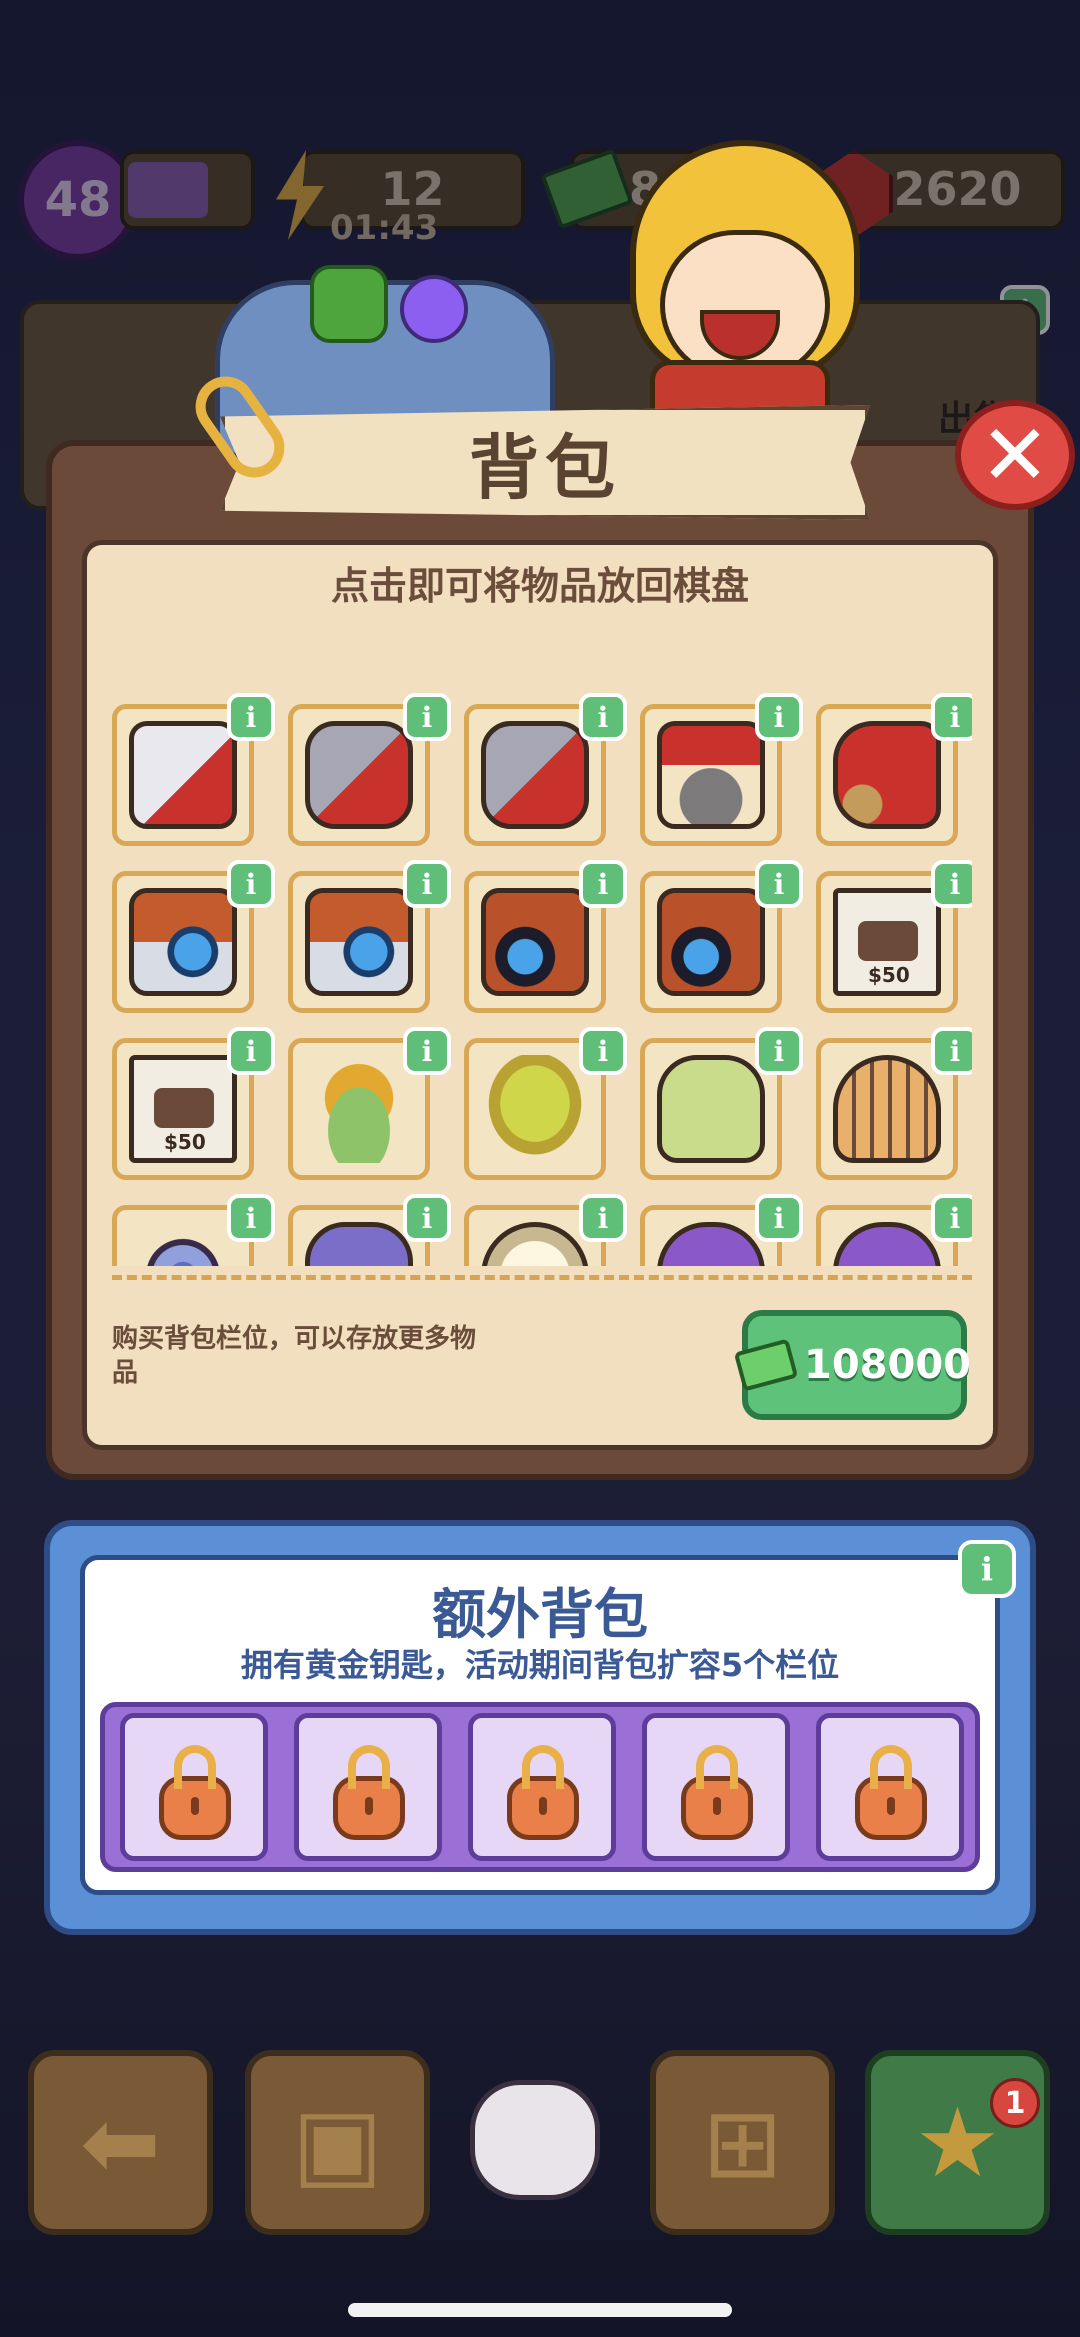  I want to click on backpack-button: ▣, so click(337, 2142).